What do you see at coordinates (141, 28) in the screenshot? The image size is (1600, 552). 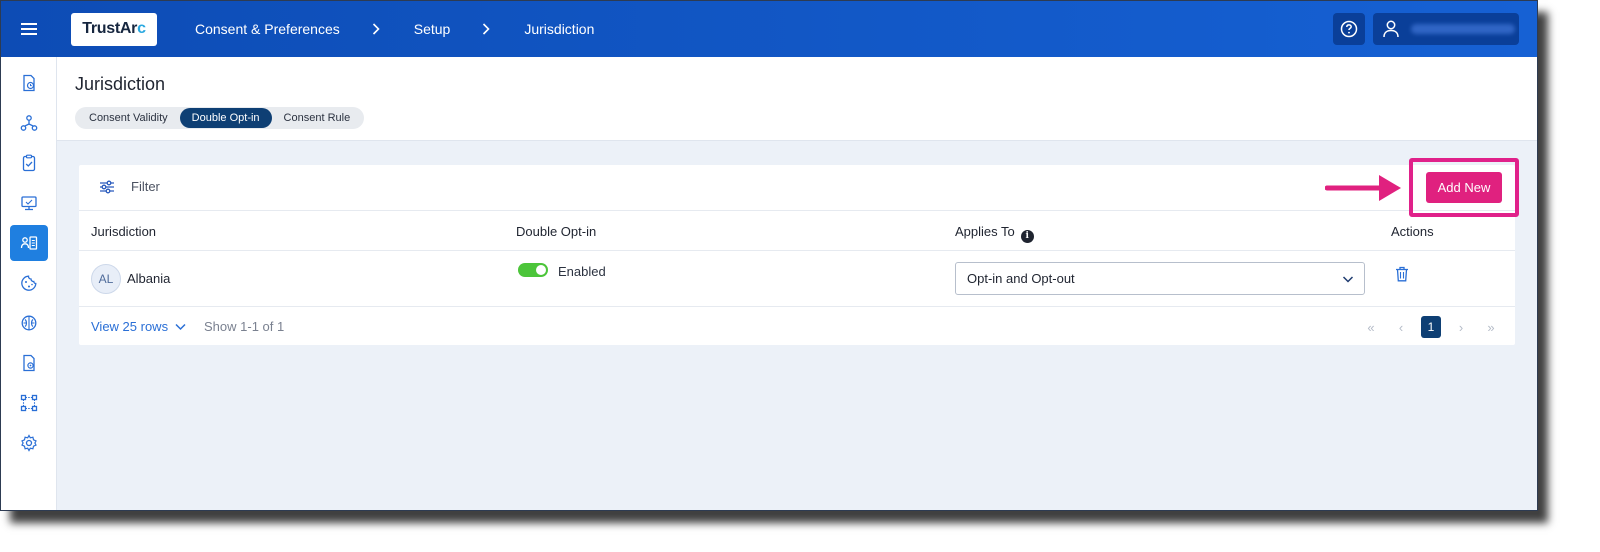 I see `logo-accent-text: c` at bounding box center [141, 28].